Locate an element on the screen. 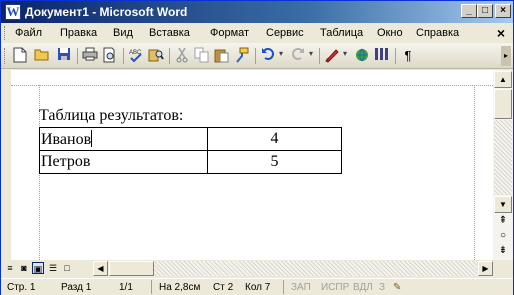 The image size is (514, 295). window-title: Документ1 - Microsoft Word is located at coordinates (106, 12).